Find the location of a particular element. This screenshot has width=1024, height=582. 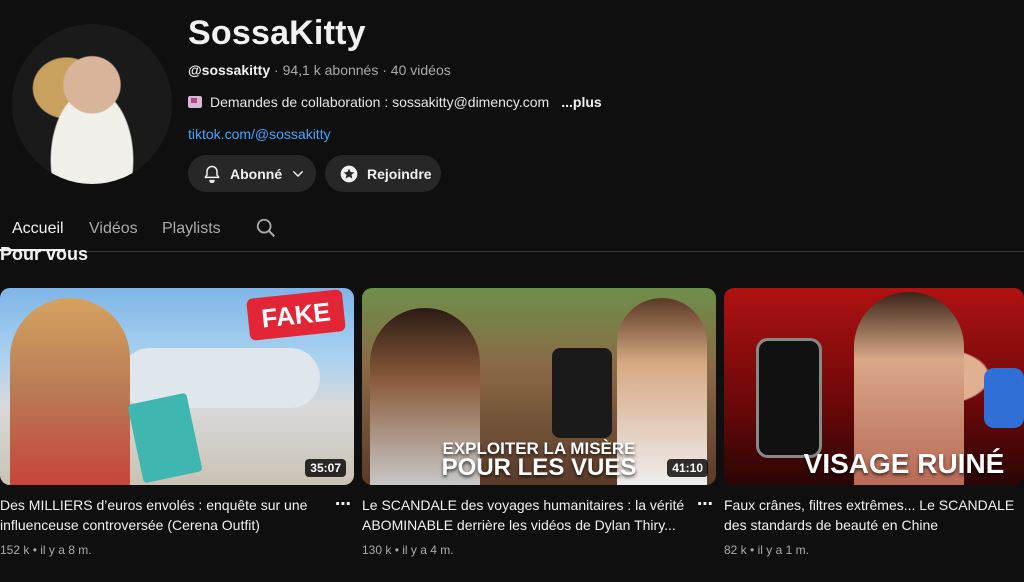

video-stats: 152 k • il y a 8 m. is located at coordinates (46, 550).